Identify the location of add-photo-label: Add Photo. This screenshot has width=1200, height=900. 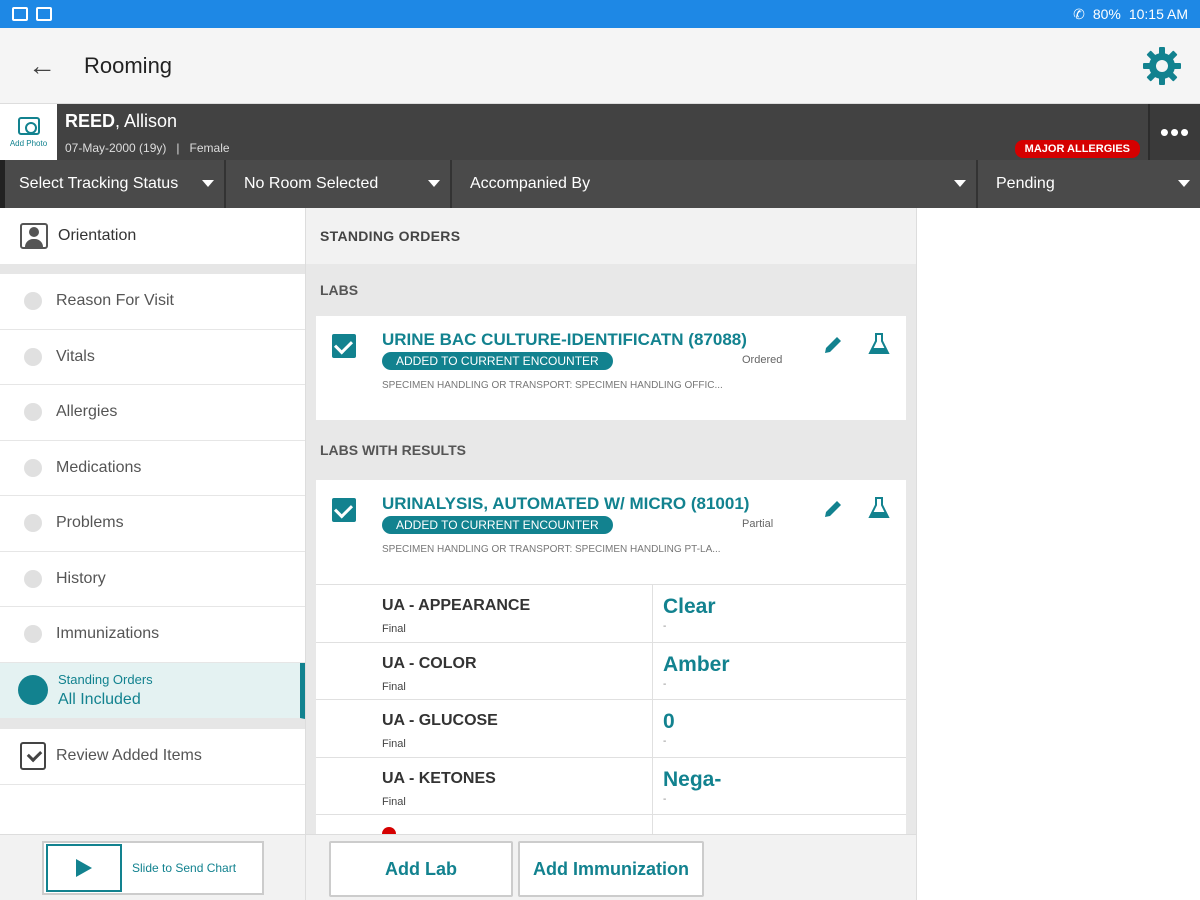
(28, 143).